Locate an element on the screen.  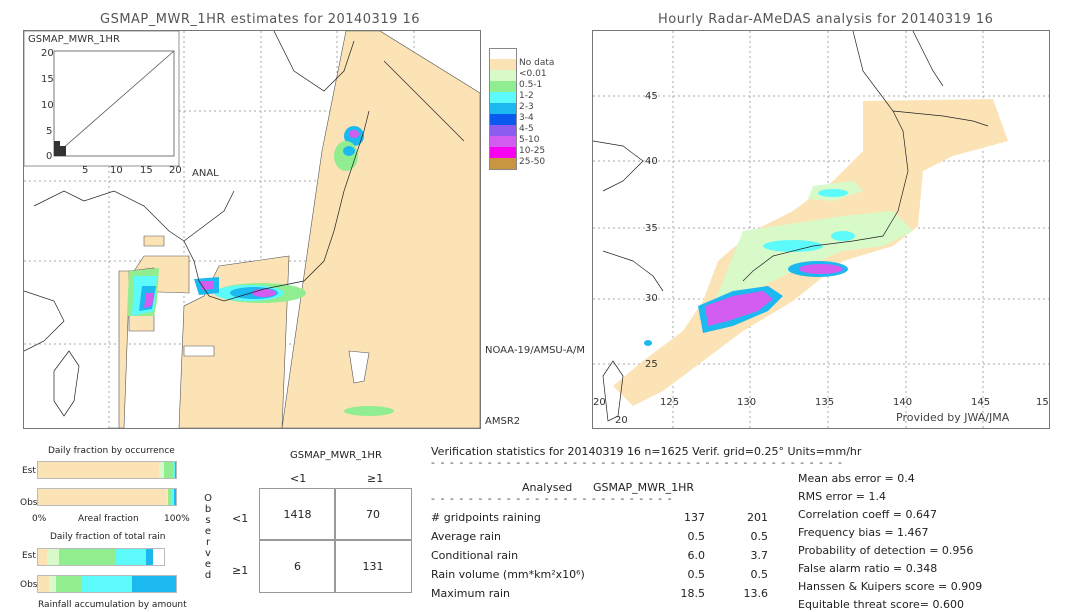
scatter-xtick: 20 is located at coordinates (175, 170).